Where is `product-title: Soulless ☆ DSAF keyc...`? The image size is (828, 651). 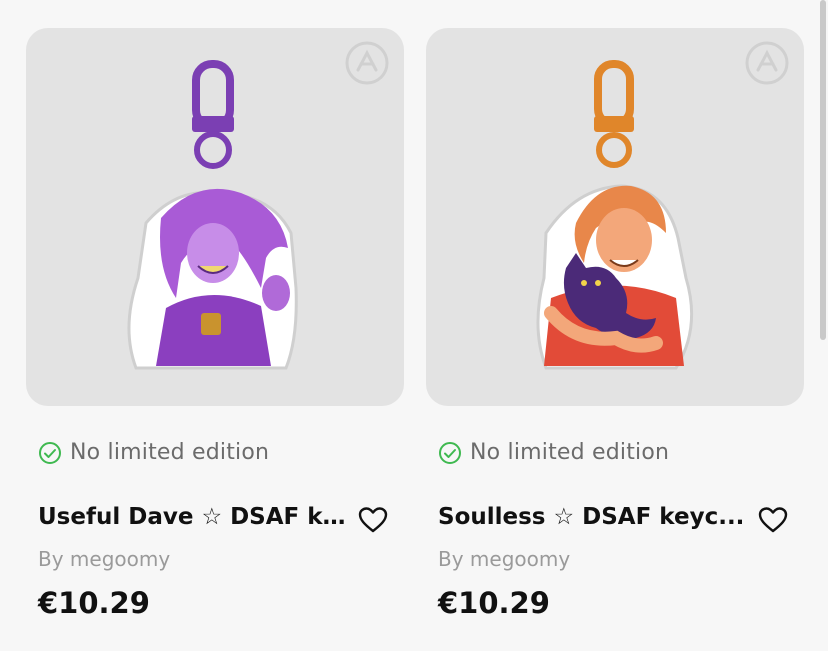
product-title: Soulless ☆ DSAF keyc... is located at coordinates (593, 517).